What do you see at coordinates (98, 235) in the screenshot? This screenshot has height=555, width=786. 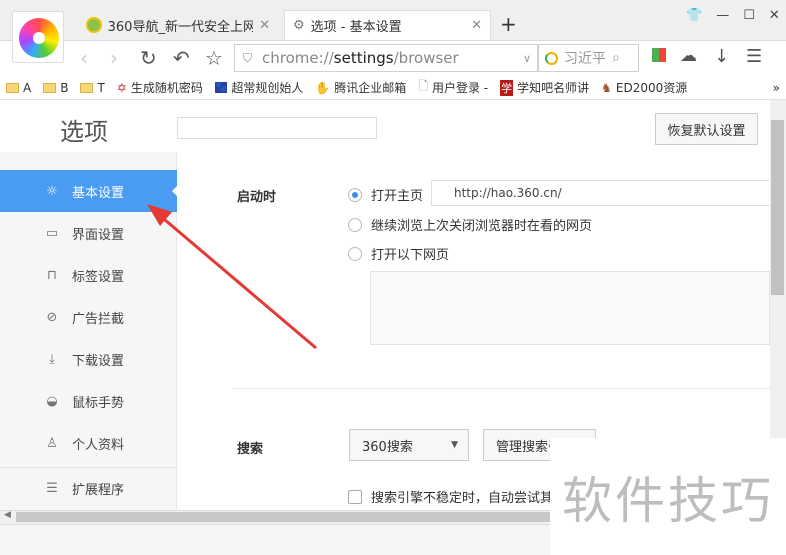 I see `sidebar-item-label: 界面设置` at bounding box center [98, 235].